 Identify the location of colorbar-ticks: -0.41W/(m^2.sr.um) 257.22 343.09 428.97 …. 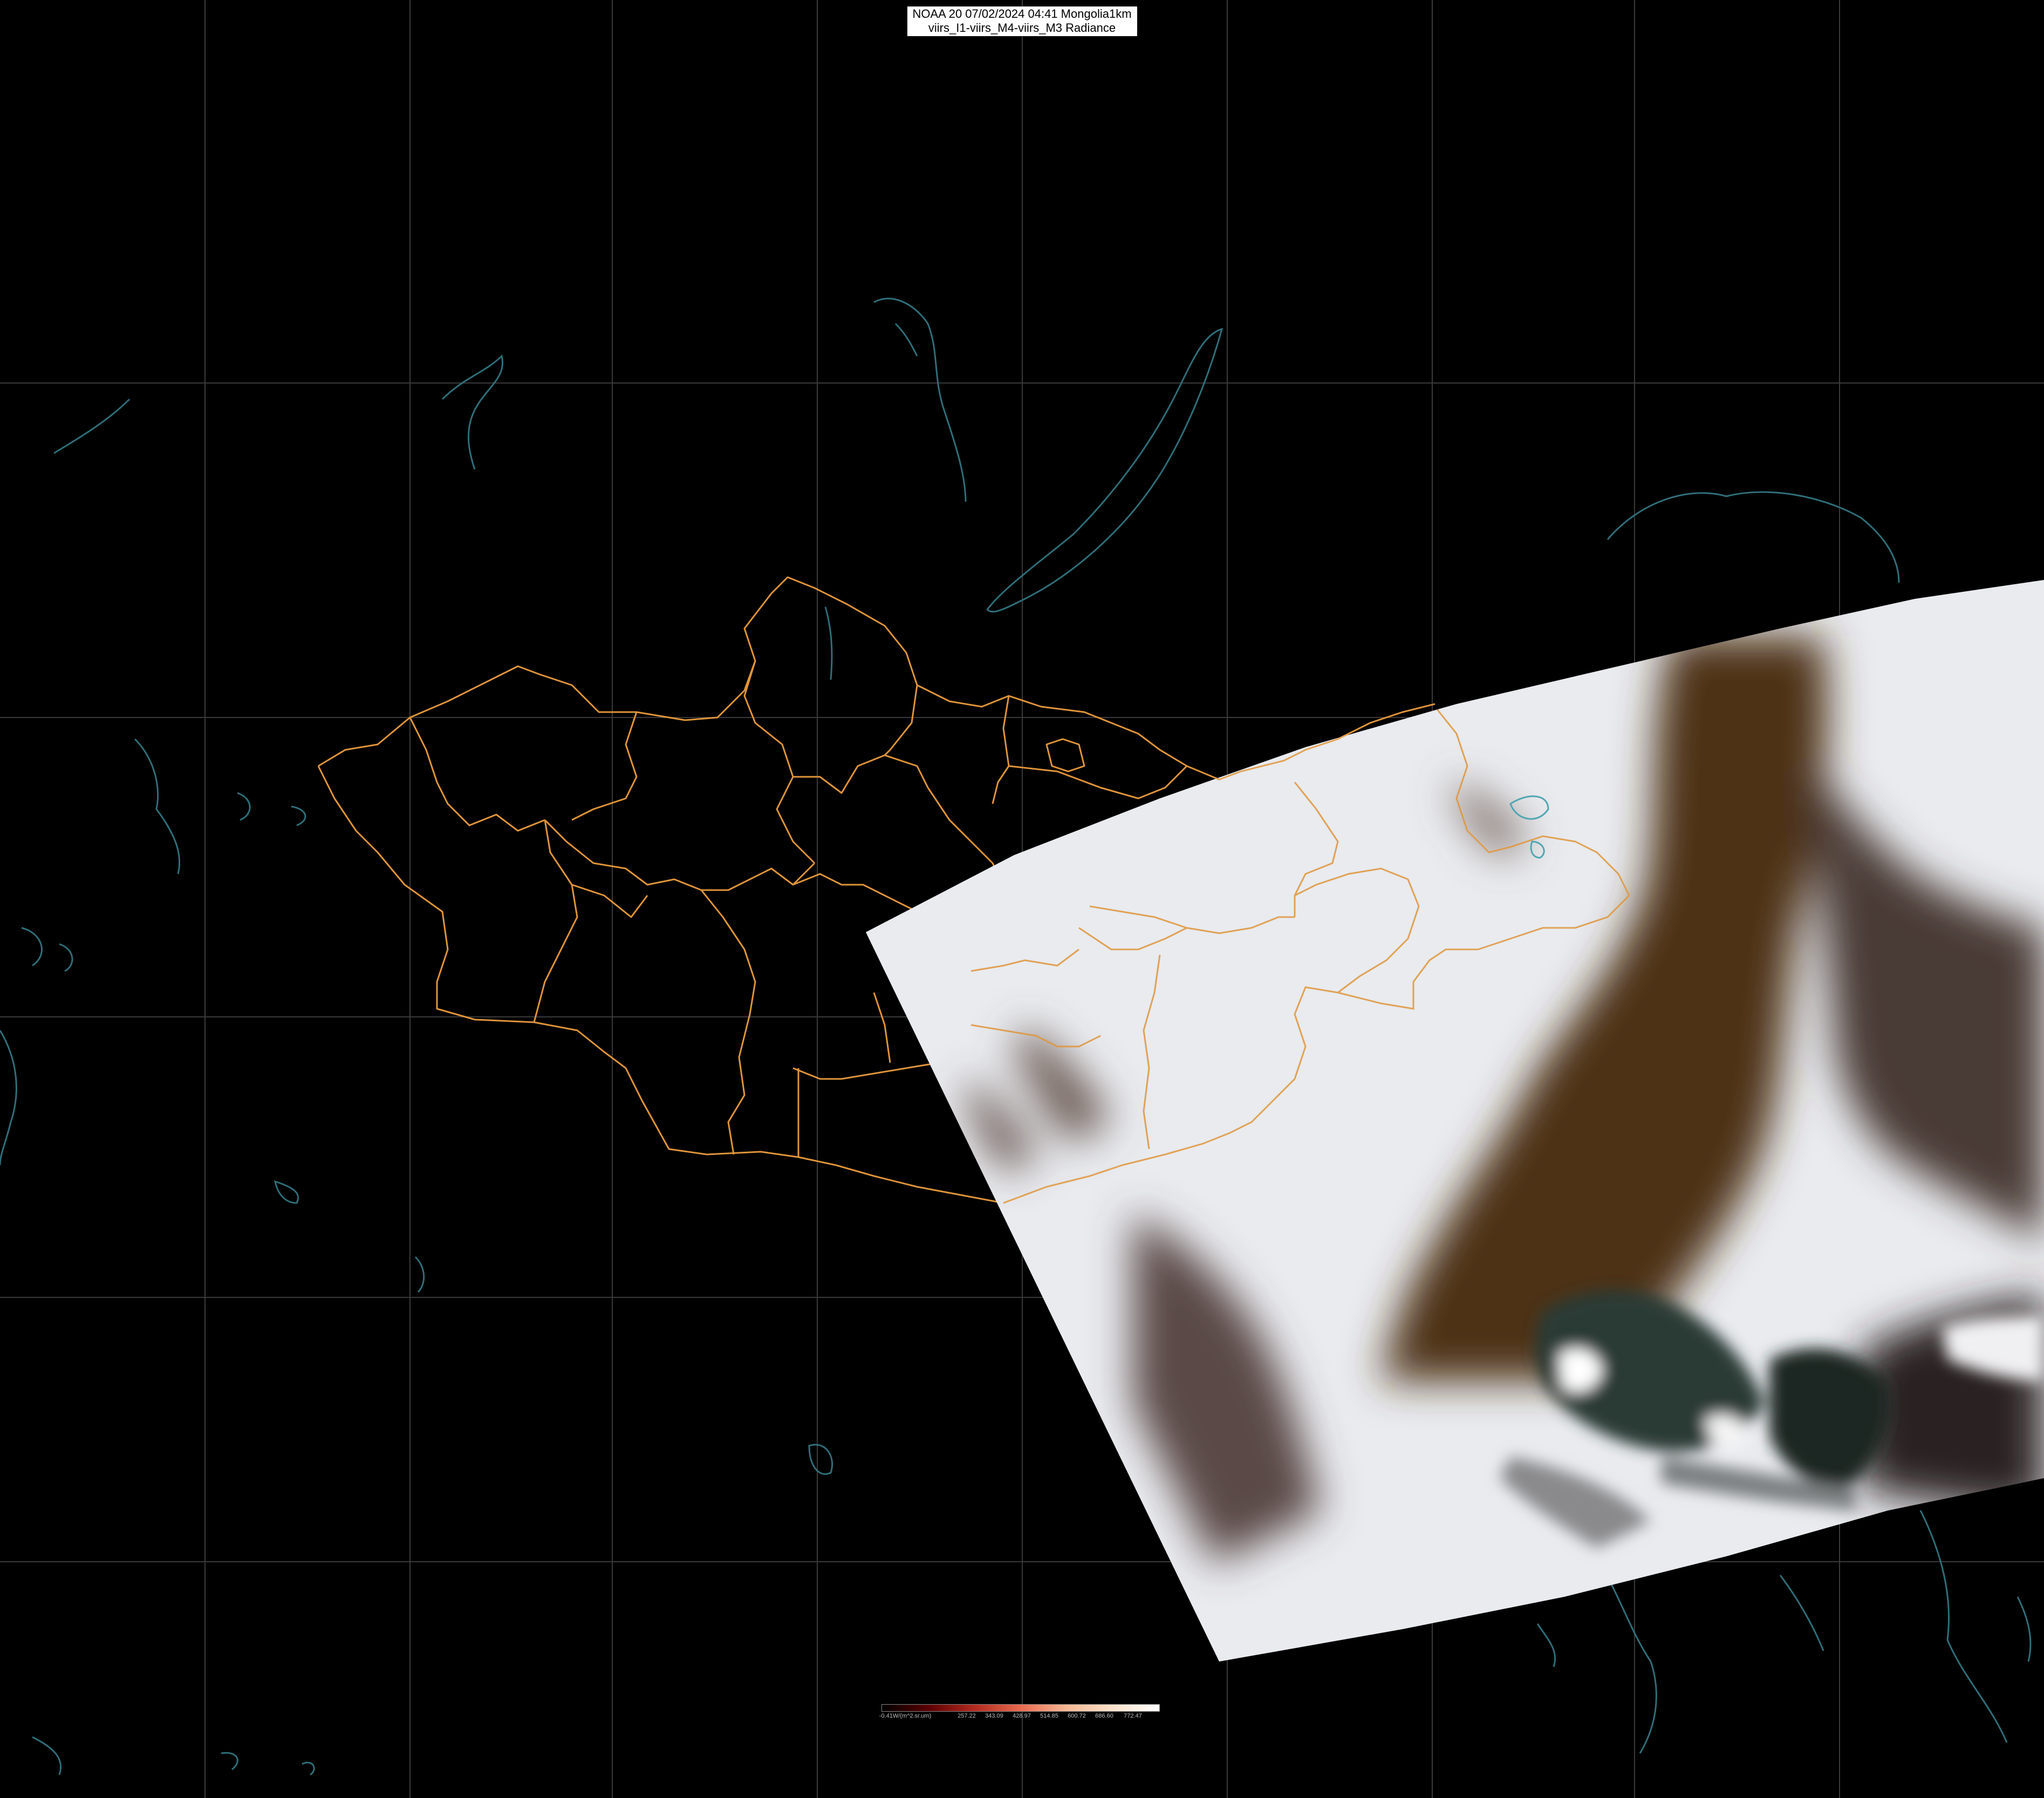
(1019, 1716).